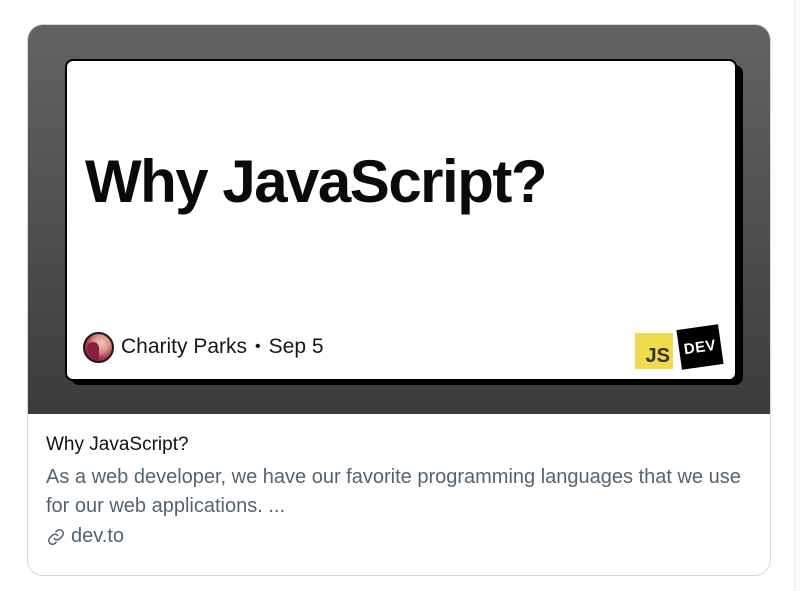 The width and height of the screenshot is (800, 591). What do you see at coordinates (93, 351) in the screenshot?
I see `avatar-hair` at bounding box center [93, 351].